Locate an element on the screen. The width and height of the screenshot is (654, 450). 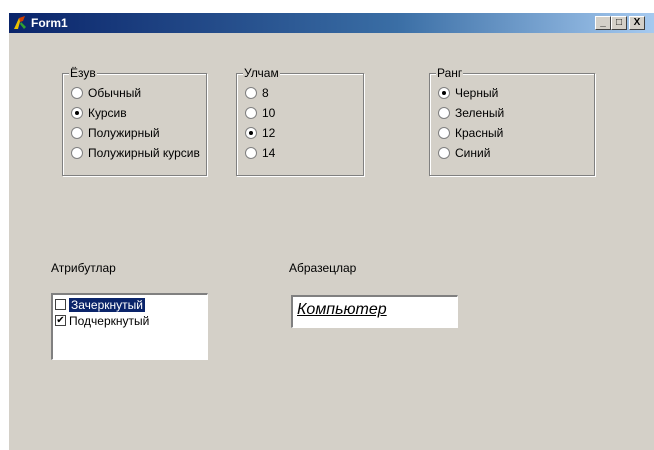
radio-size-8: 8 is located at coordinates (257, 93).